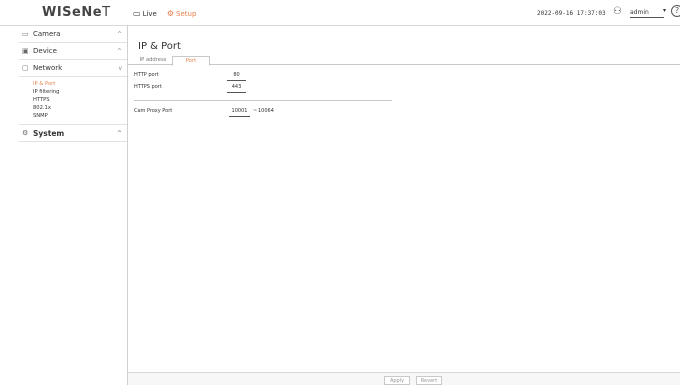 Image resolution: width=680 pixels, height=385 pixels. Describe the element at coordinates (80, 116) in the screenshot. I see `submenu-snmp: SNMP` at that location.